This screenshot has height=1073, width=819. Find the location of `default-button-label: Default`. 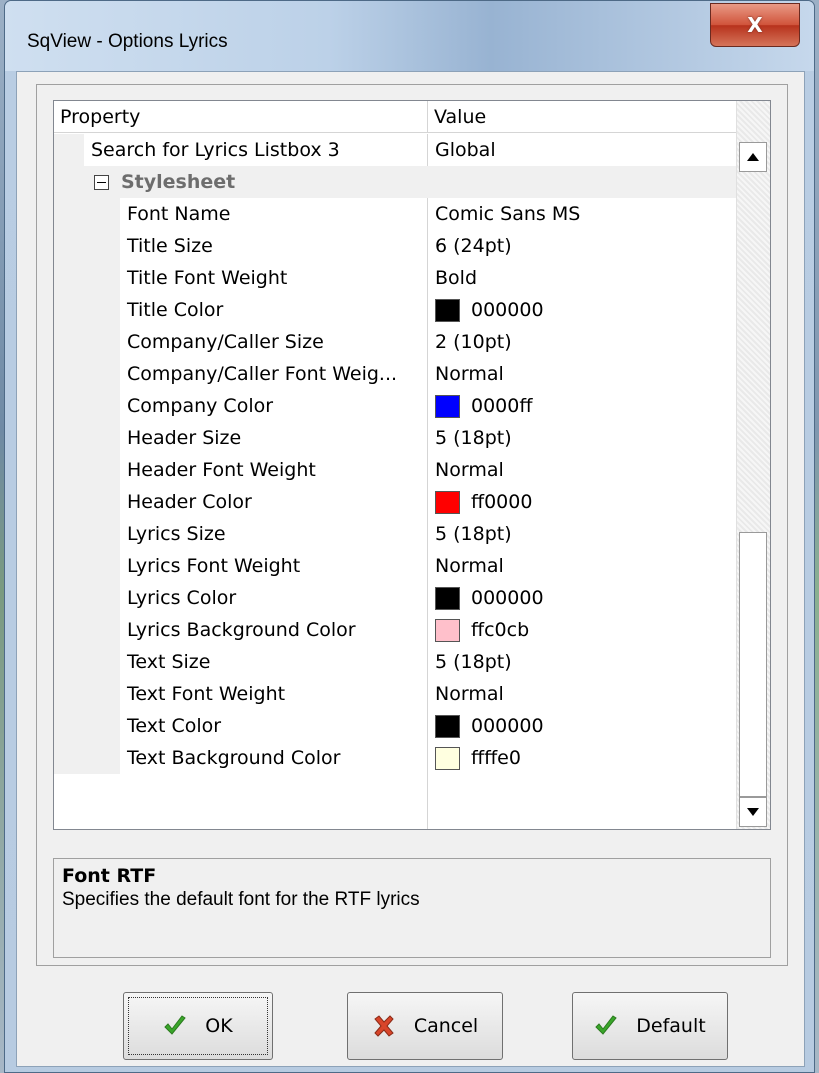

default-button-label: Default is located at coordinates (671, 1026).